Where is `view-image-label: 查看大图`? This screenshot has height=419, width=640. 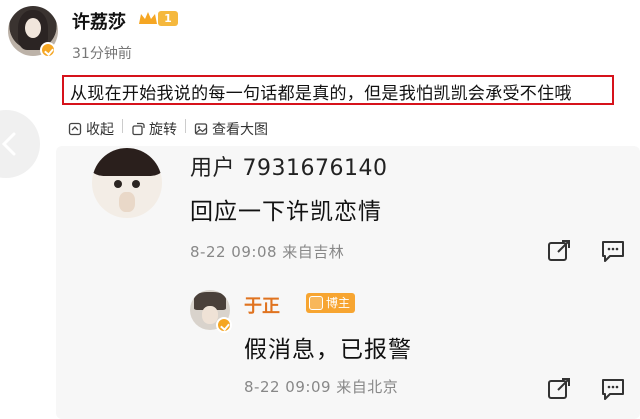
view-image-label: 查看大图 is located at coordinates (240, 130).